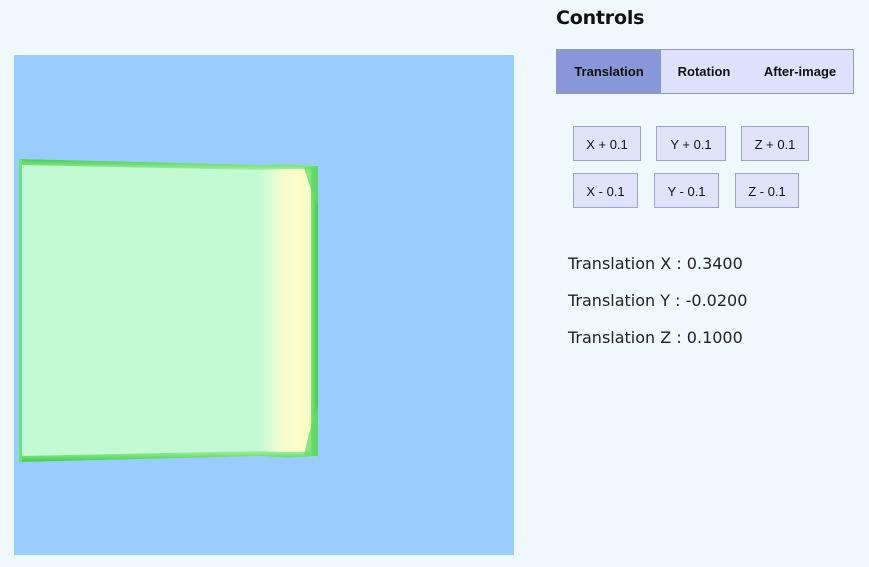  I want to click on translation-z-value: 0.1000, so click(714, 337).